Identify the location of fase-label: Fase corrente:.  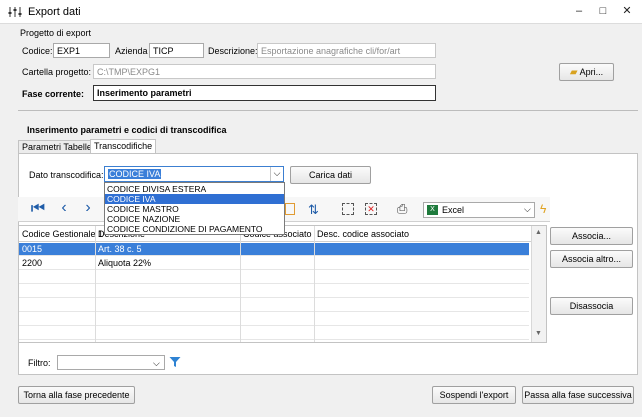
(53, 94).